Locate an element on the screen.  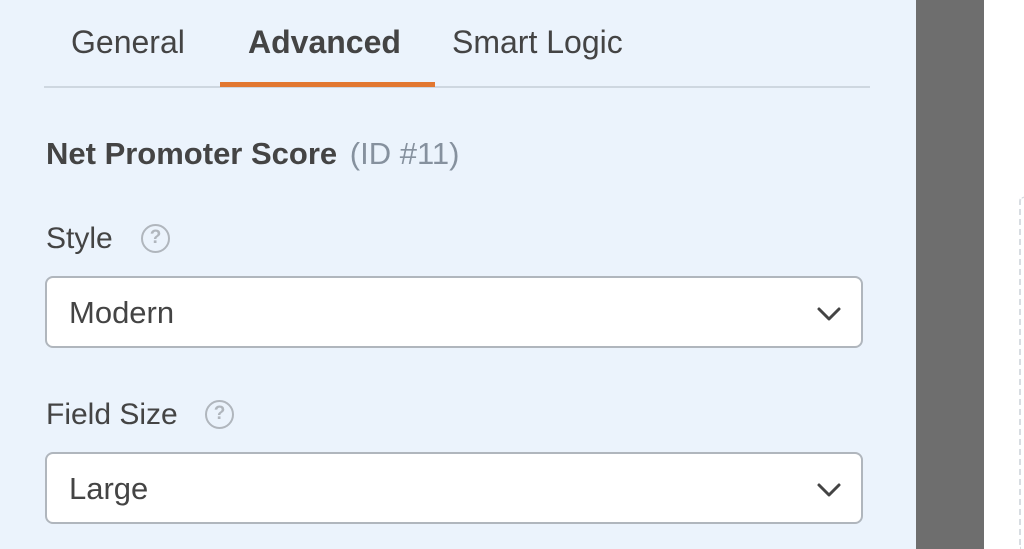
style-select-value: Modern is located at coordinates (122, 312).